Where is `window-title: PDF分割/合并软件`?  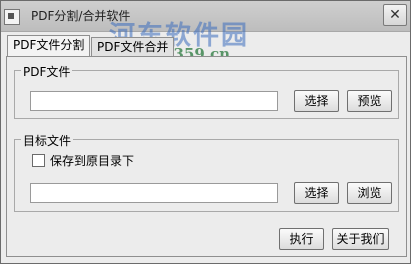
window-title: PDF分割/合并软件 is located at coordinates (81, 16).